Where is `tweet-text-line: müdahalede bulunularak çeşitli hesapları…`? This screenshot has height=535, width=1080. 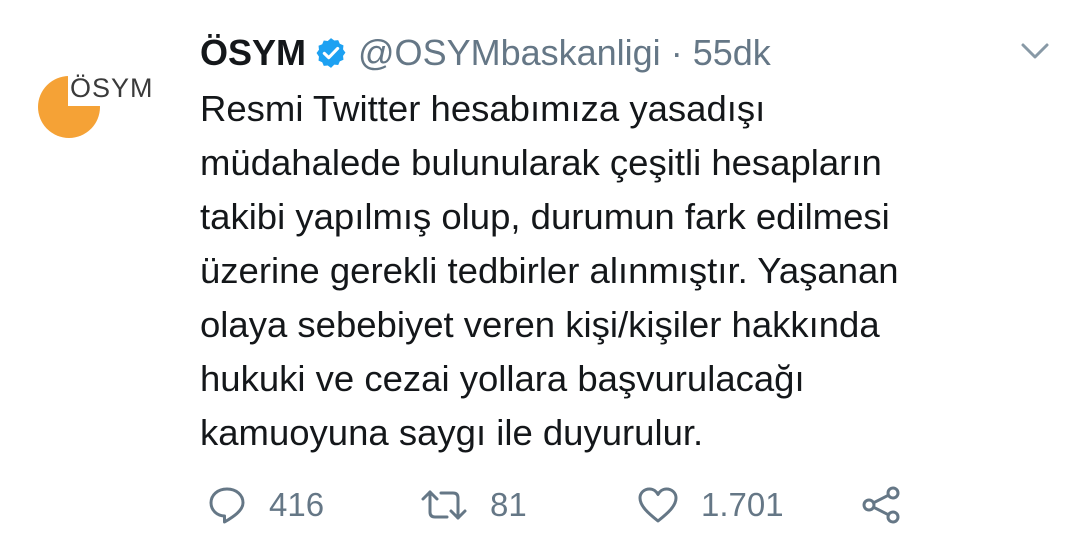
tweet-text-line: müdahalede bulunularak çeşitli hesapları… is located at coordinates (541, 162).